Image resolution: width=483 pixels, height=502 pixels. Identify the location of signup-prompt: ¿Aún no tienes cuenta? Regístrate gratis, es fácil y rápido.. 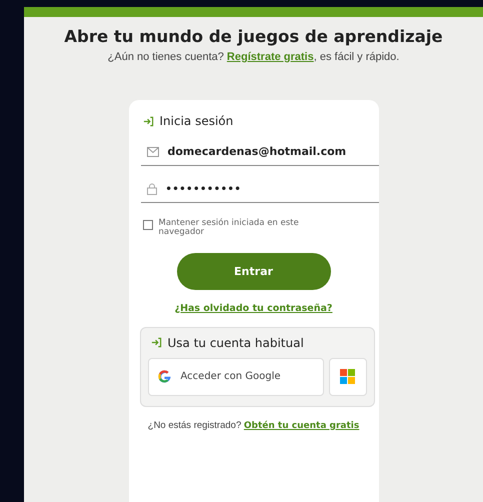
(254, 57).